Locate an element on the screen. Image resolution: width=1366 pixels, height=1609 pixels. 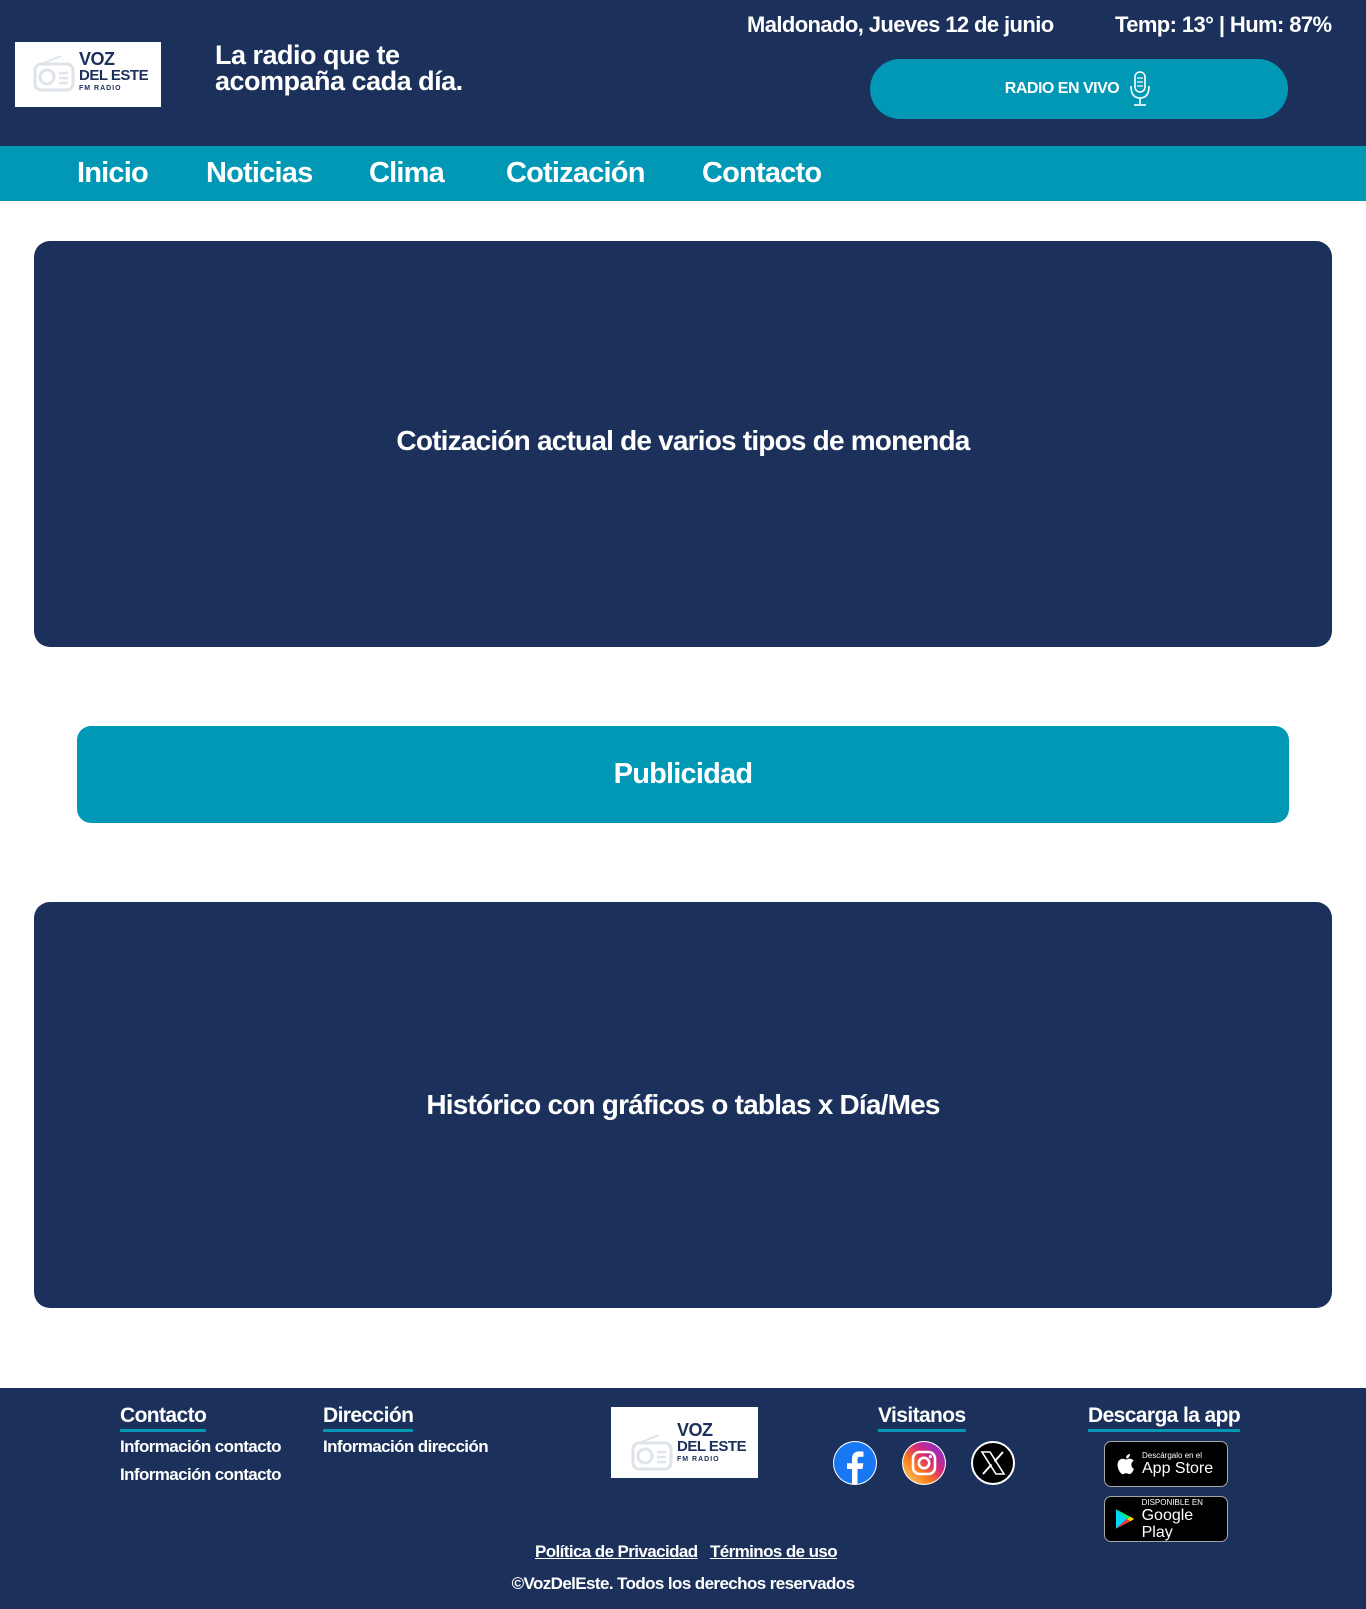
nav-item-inicio: Inicio is located at coordinates (113, 173).